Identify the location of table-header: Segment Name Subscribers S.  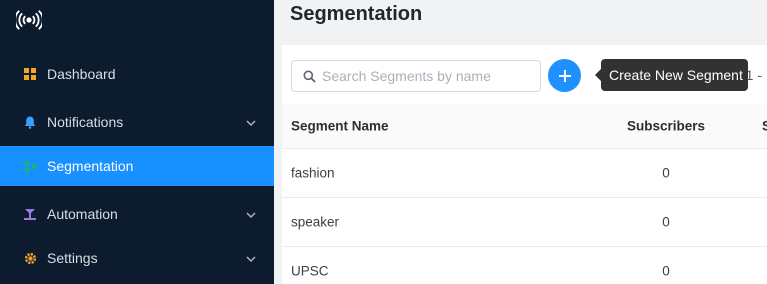
(524, 126).